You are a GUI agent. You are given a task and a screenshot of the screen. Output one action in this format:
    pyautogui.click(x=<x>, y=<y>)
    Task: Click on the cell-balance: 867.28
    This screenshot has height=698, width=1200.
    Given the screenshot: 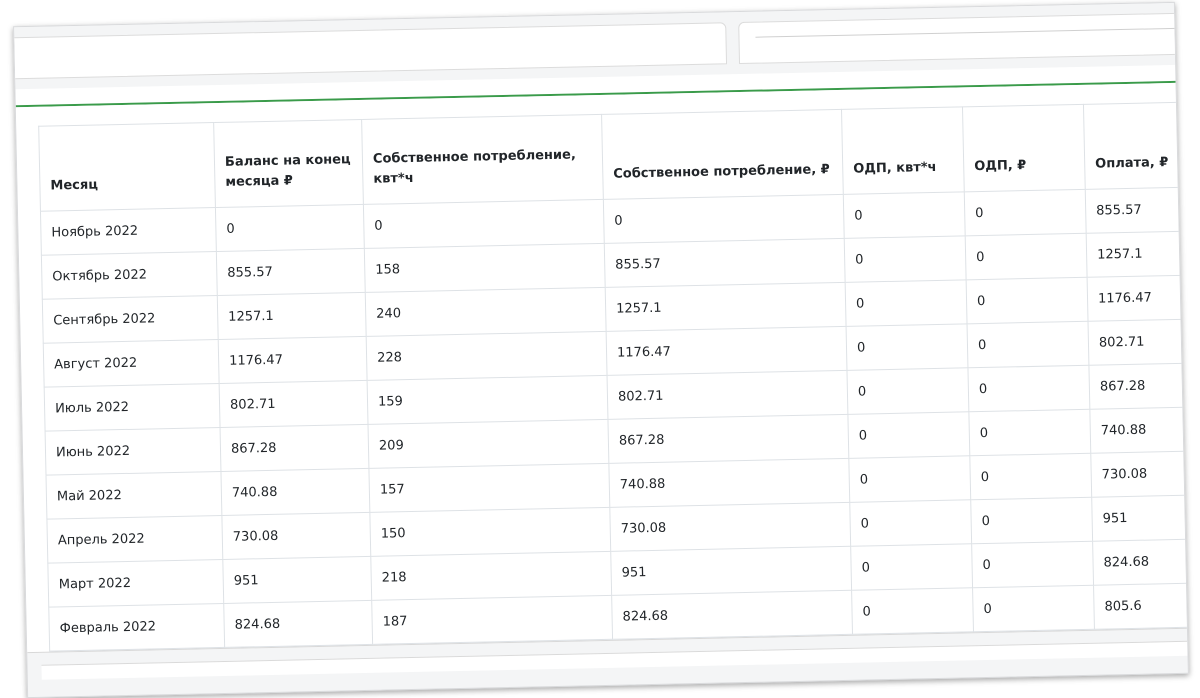 What is the action you would take?
    pyautogui.click(x=294, y=448)
    